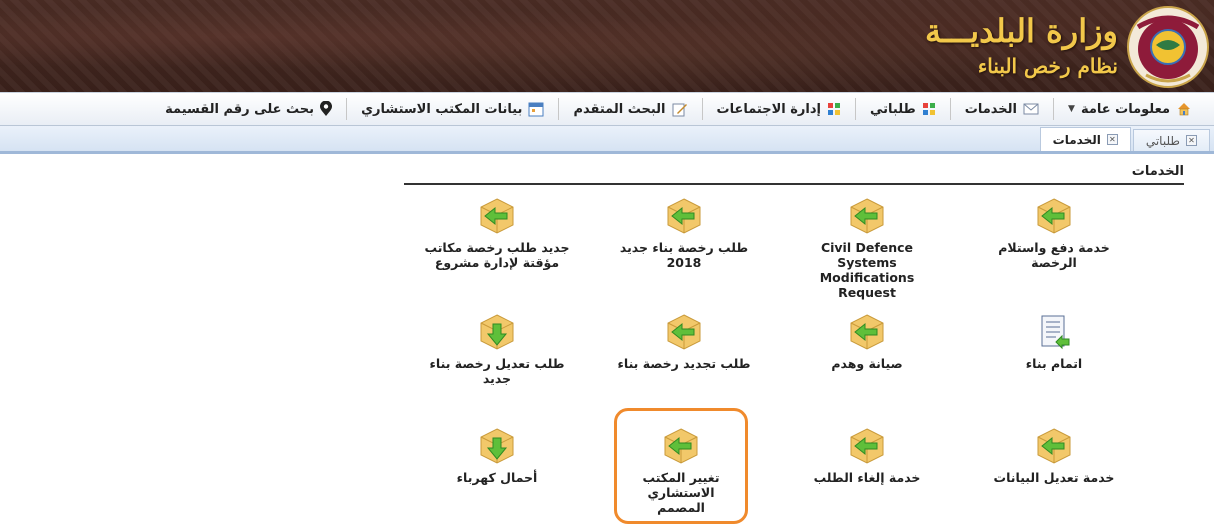 Image resolution: width=1214 pixels, height=526 pixels. What do you see at coordinates (1071, 109) in the screenshot?
I see `chevron-down-icon: ▼` at bounding box center [1071, 109].